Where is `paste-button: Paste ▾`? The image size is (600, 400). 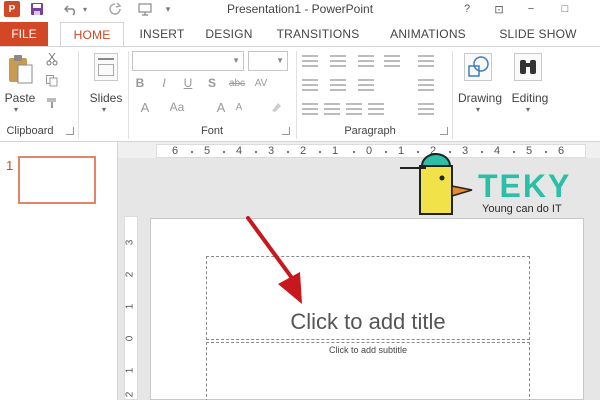 paste-button: Paste ▾ is located at coordinates (20, 83).